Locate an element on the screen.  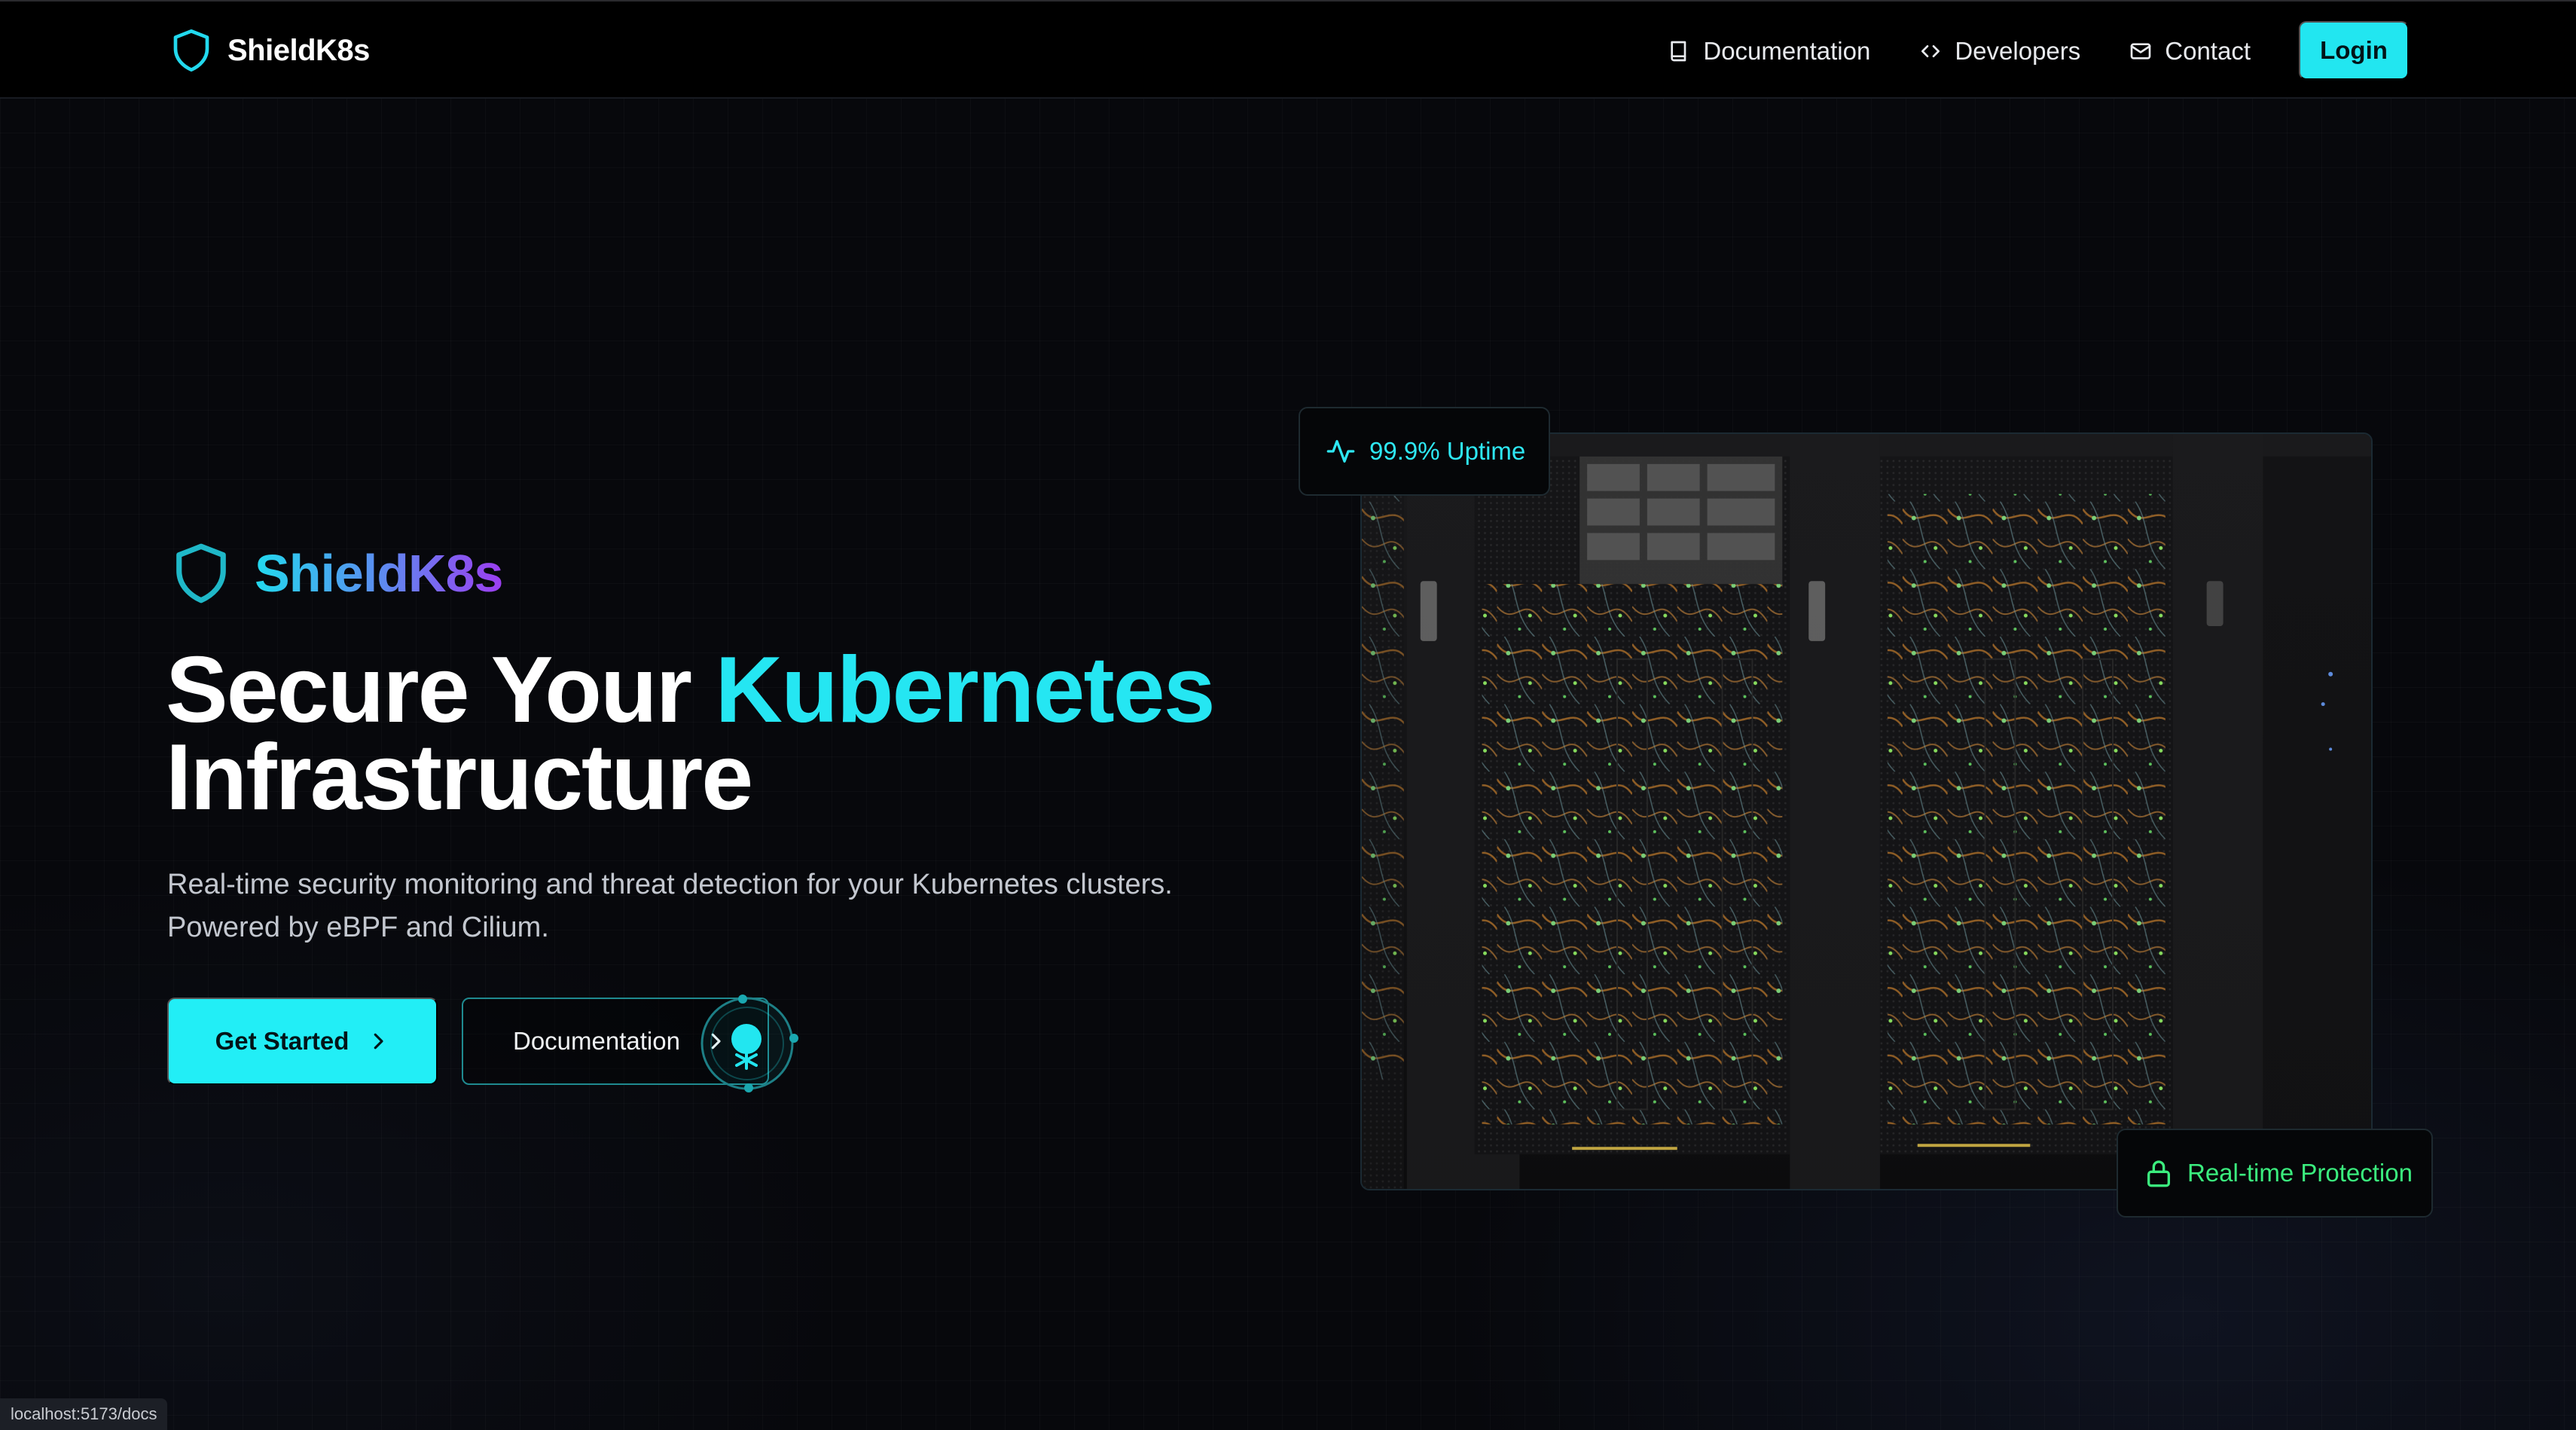
uptime-label: 99.9% Uptime is located at coordinates (1448, 451).